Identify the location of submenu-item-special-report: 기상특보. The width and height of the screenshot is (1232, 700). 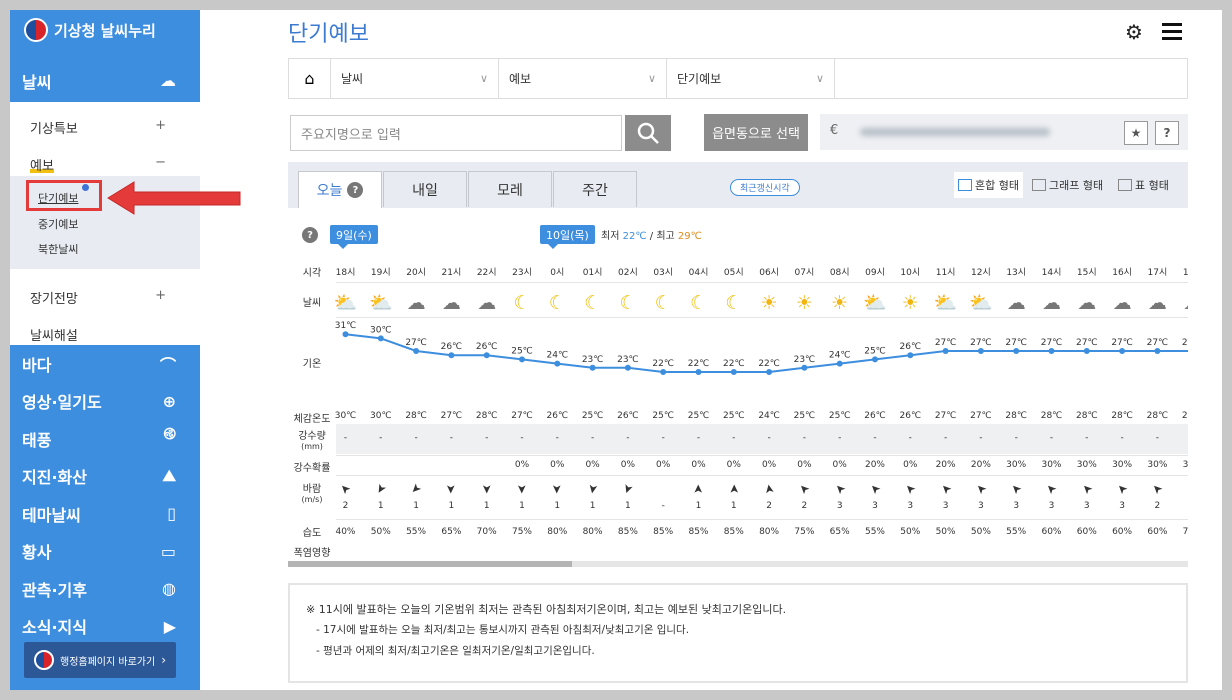
(54, 127).